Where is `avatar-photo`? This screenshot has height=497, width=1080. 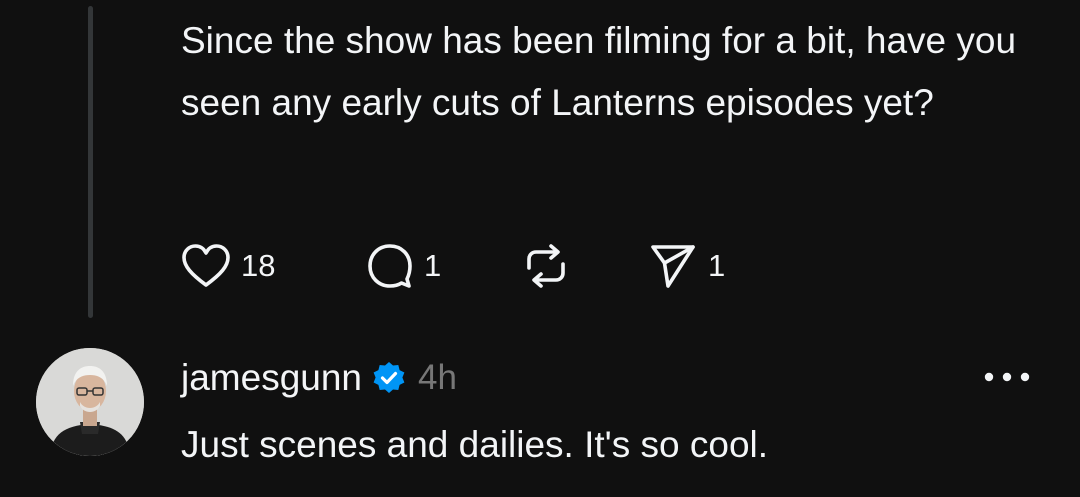
avatar-photo is located at coordinates (90, 402).